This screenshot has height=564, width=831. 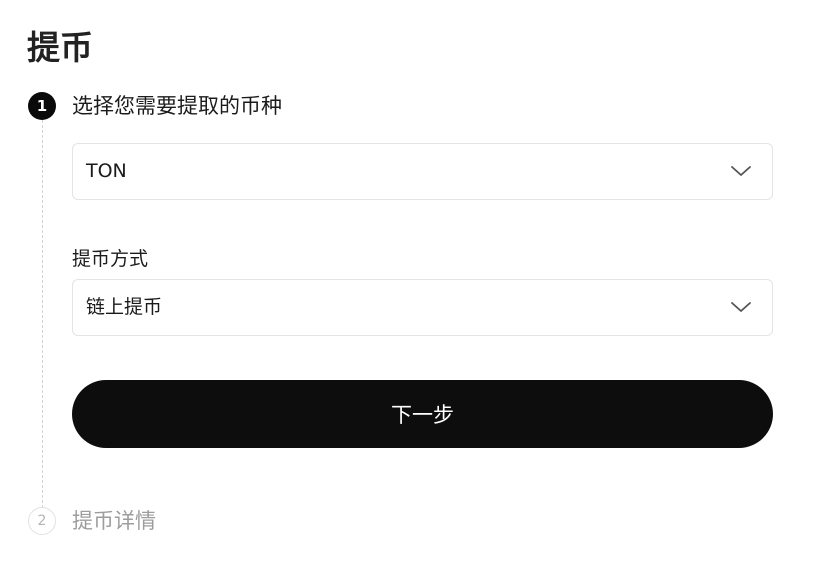 What do you see at coordinates (422, 307) in the screenshot?
I see `withdraw-method-select: 链上提币` at bounding box center [422, 307].